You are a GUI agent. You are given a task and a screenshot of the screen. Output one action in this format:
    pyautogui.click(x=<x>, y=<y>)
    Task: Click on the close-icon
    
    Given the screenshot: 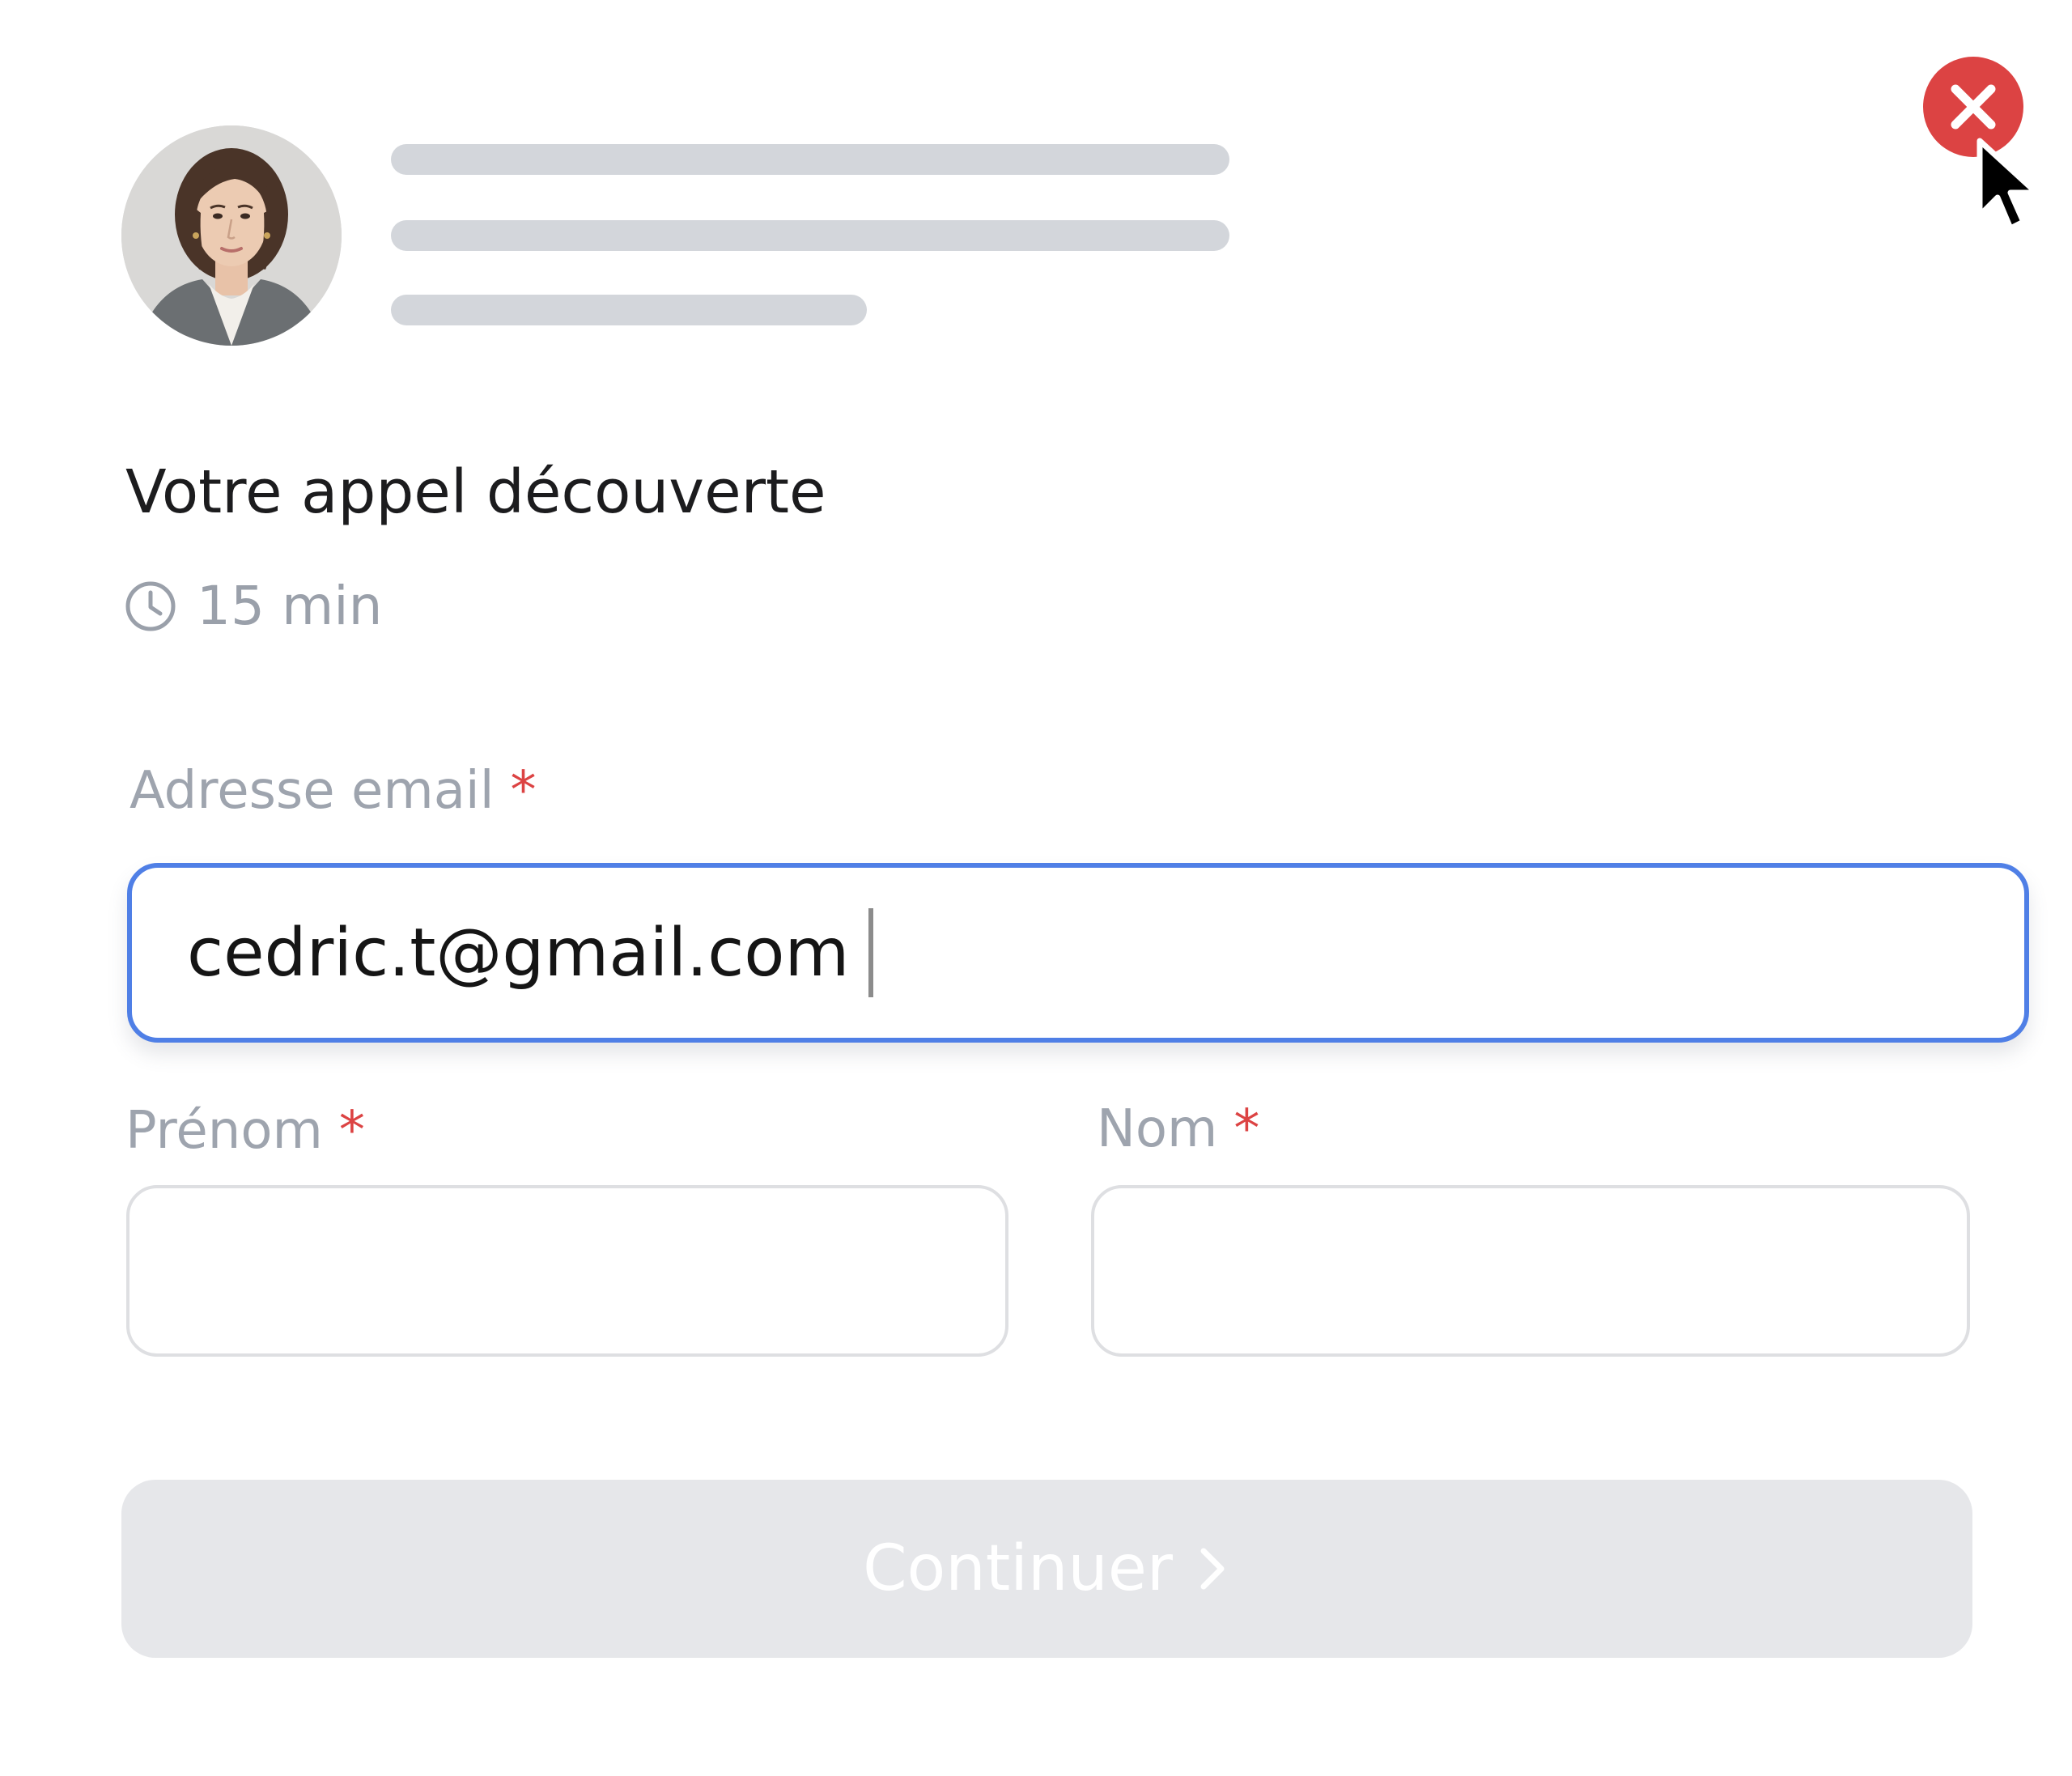 What is the action you would take?
    pyautogui.click(x=1973, y=107)
    